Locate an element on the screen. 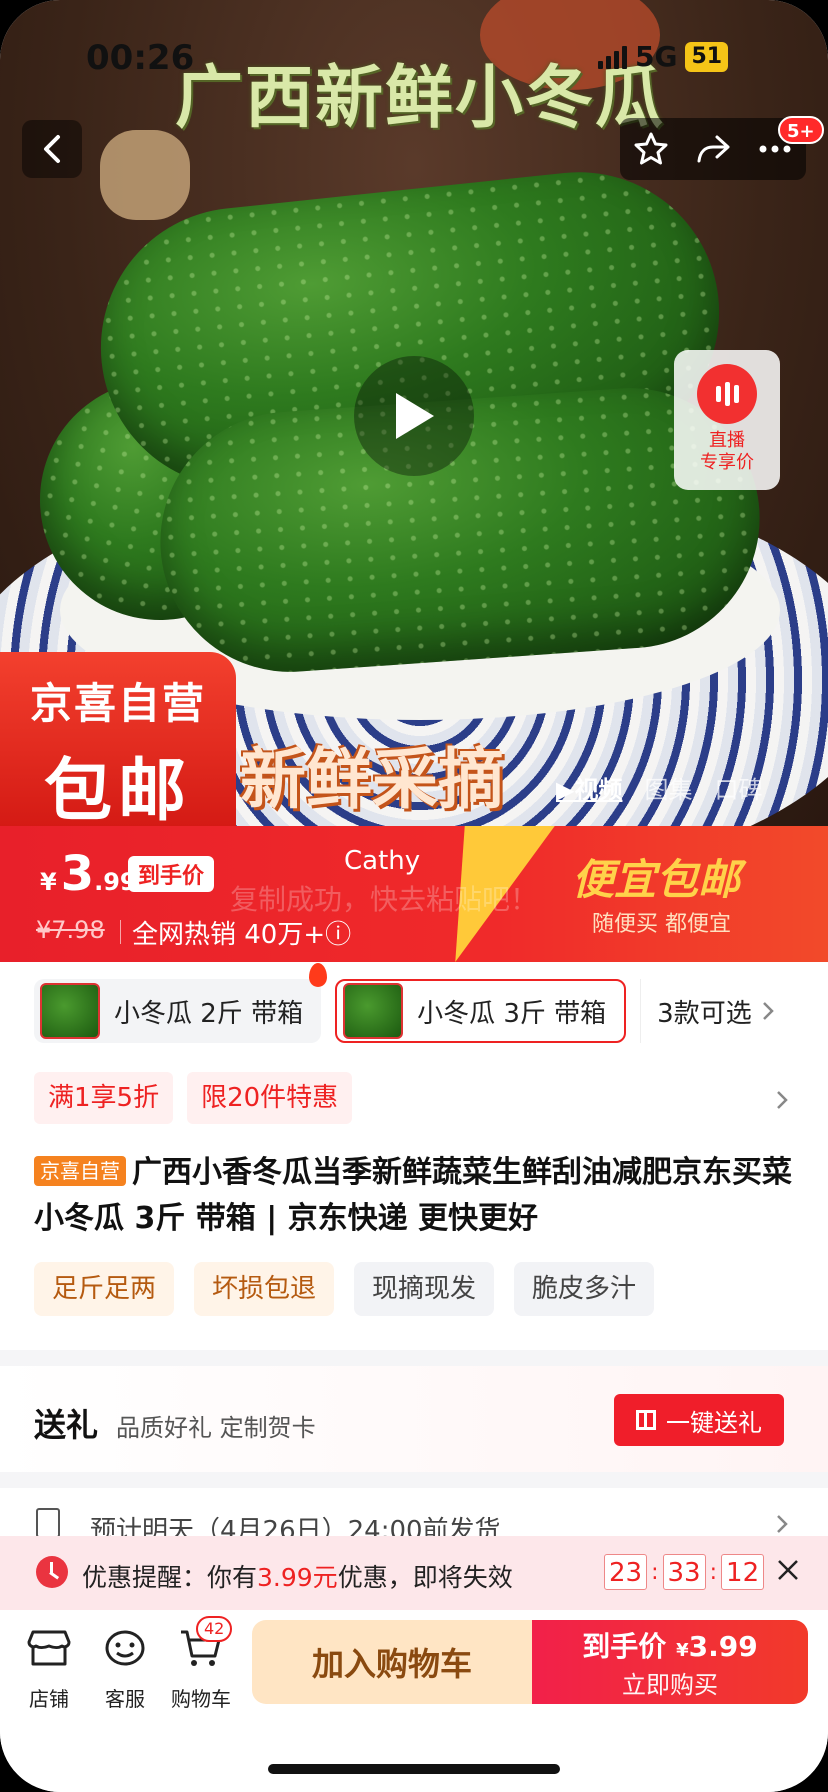 The width and height of the screenshot is (828, 1792). play-icon is located at coordinates (415, 416).